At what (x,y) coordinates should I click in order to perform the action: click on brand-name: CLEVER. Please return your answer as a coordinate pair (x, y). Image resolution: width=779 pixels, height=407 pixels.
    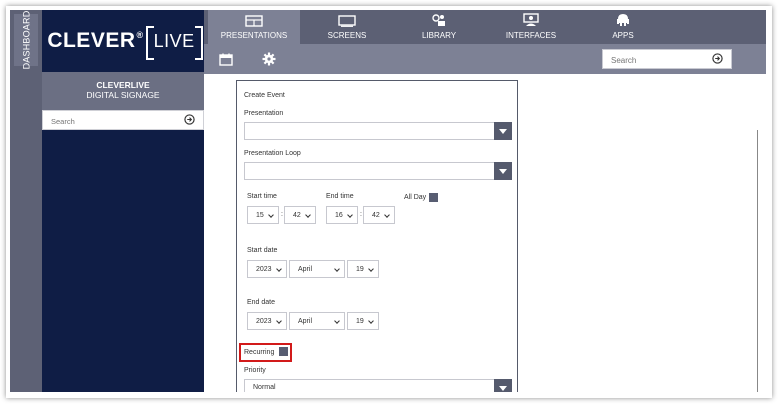
    Looking at the image, I should click on (91, 40).